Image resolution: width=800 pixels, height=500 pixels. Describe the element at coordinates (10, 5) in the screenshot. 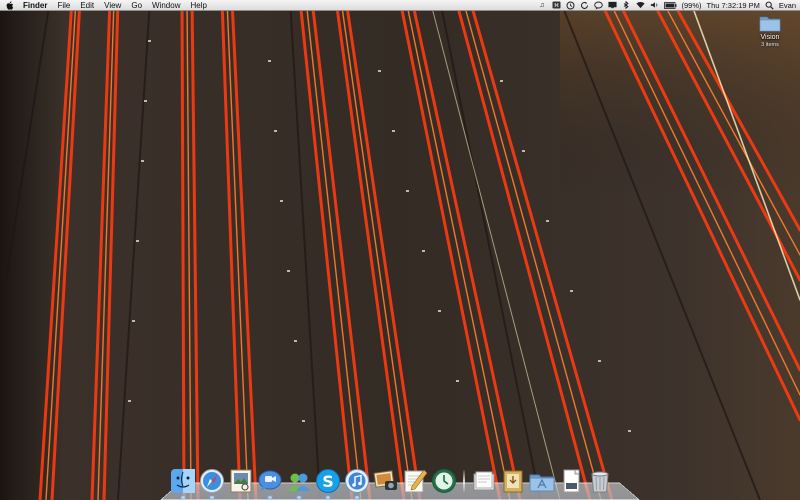

I see `apple-menu-icon` at that location.